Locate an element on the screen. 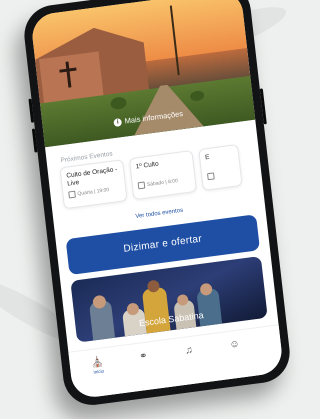 The image size is (320, 419). community-icon: ⚭ is located at coordinates (143, 356).